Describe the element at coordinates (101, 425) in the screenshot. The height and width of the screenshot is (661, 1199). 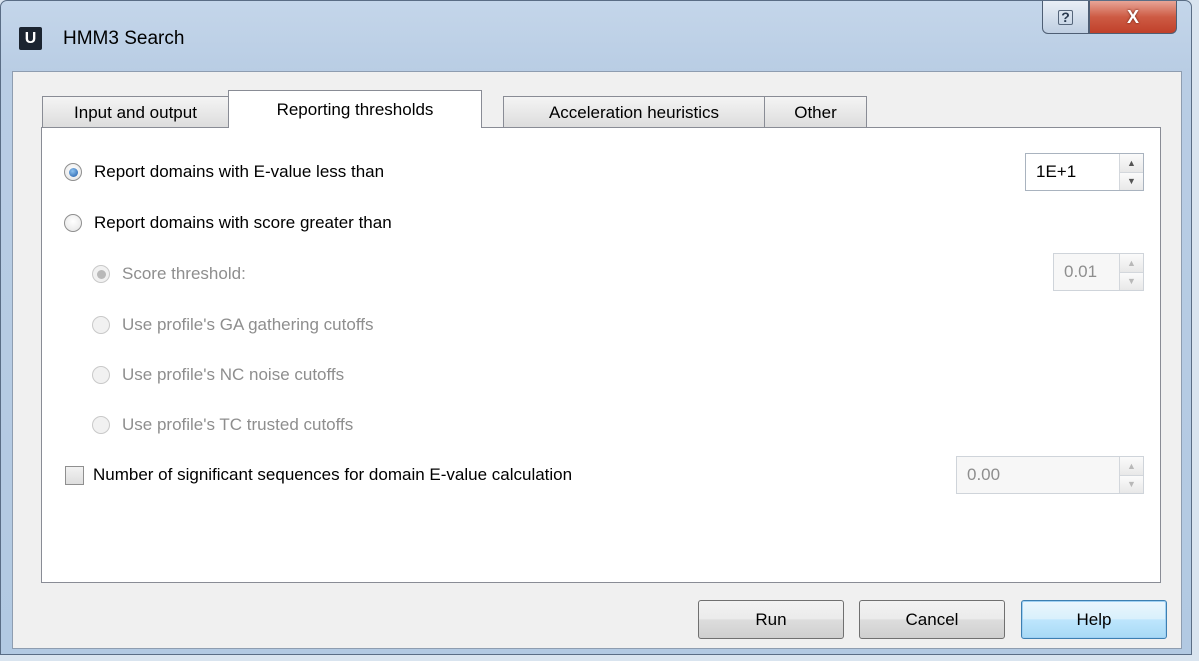
I see `tc-cutoffs-radio` at that location.